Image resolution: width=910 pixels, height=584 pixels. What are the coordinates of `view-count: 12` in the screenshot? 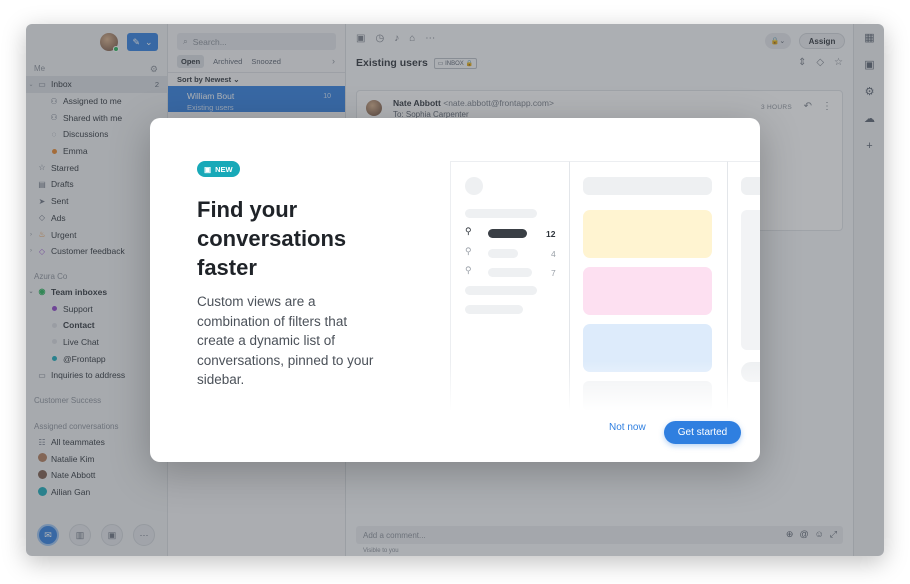 It's located at (551, 234).